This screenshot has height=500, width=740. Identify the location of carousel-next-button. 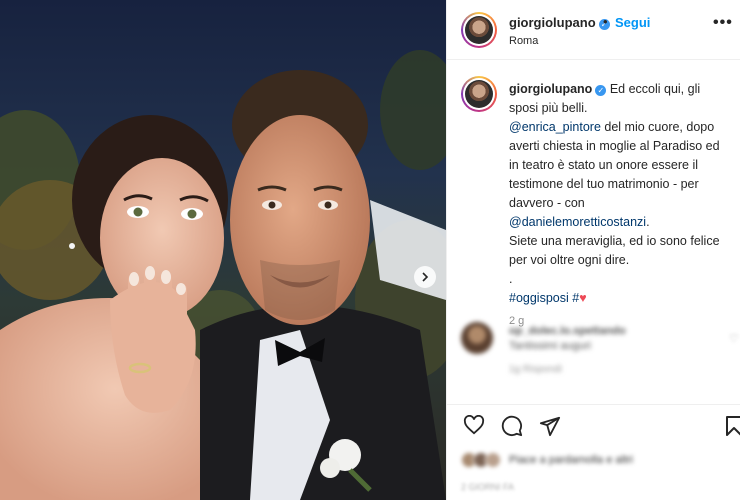
(425, 277).